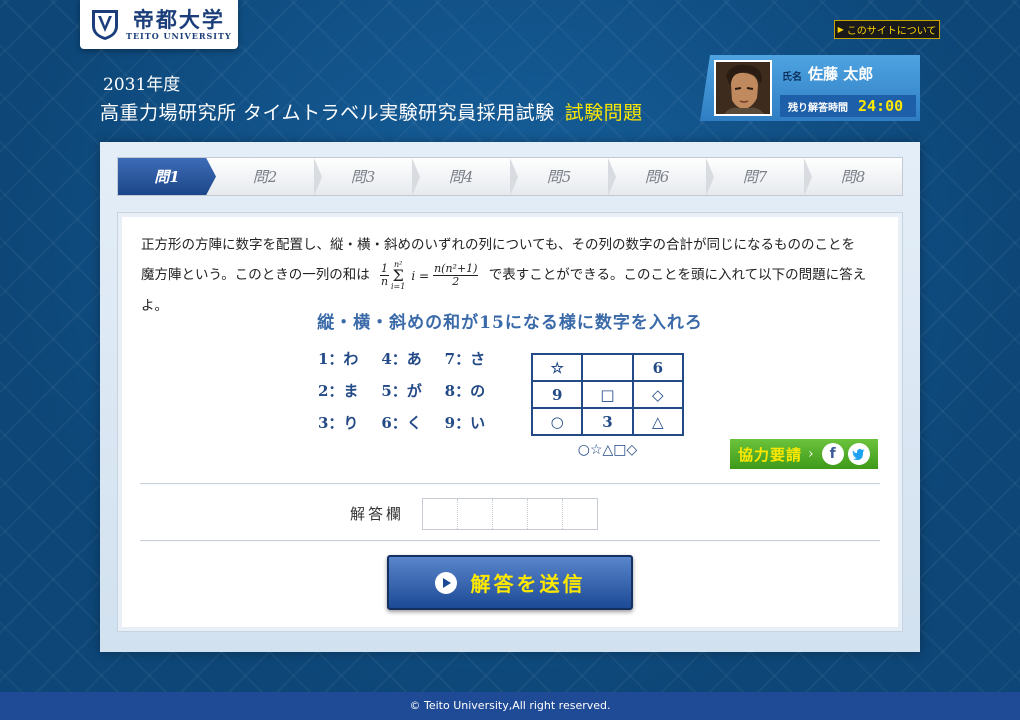 The height and width of the screenshot is (720, 1020). What do you see at coordinates (384, 281) in the screenshot?
I see `formula-frac1-den: n` at bounding box center [384, 281].